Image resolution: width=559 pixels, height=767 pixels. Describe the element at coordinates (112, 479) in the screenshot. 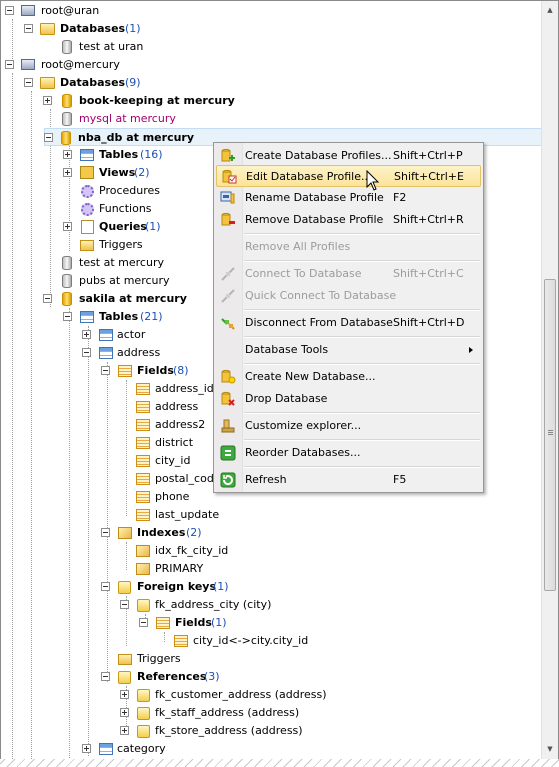

I see `tree-node-field: postal_code` at that location.